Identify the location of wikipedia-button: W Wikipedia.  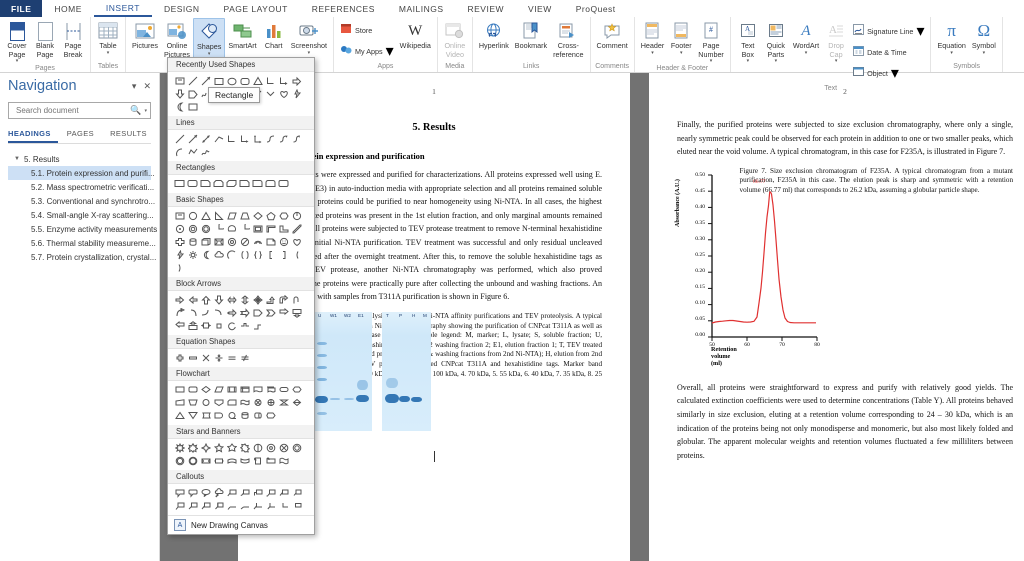
(415, 34).